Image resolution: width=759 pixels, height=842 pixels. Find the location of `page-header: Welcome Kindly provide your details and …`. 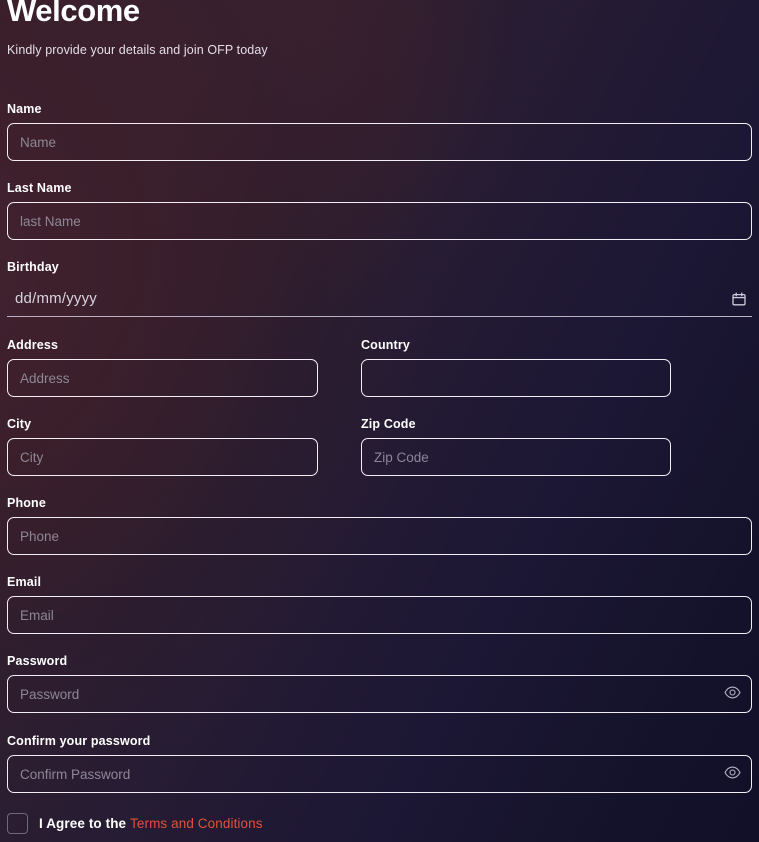

page-header: Welcome Kindly provide your details and … is located at coordinates (137, 29).